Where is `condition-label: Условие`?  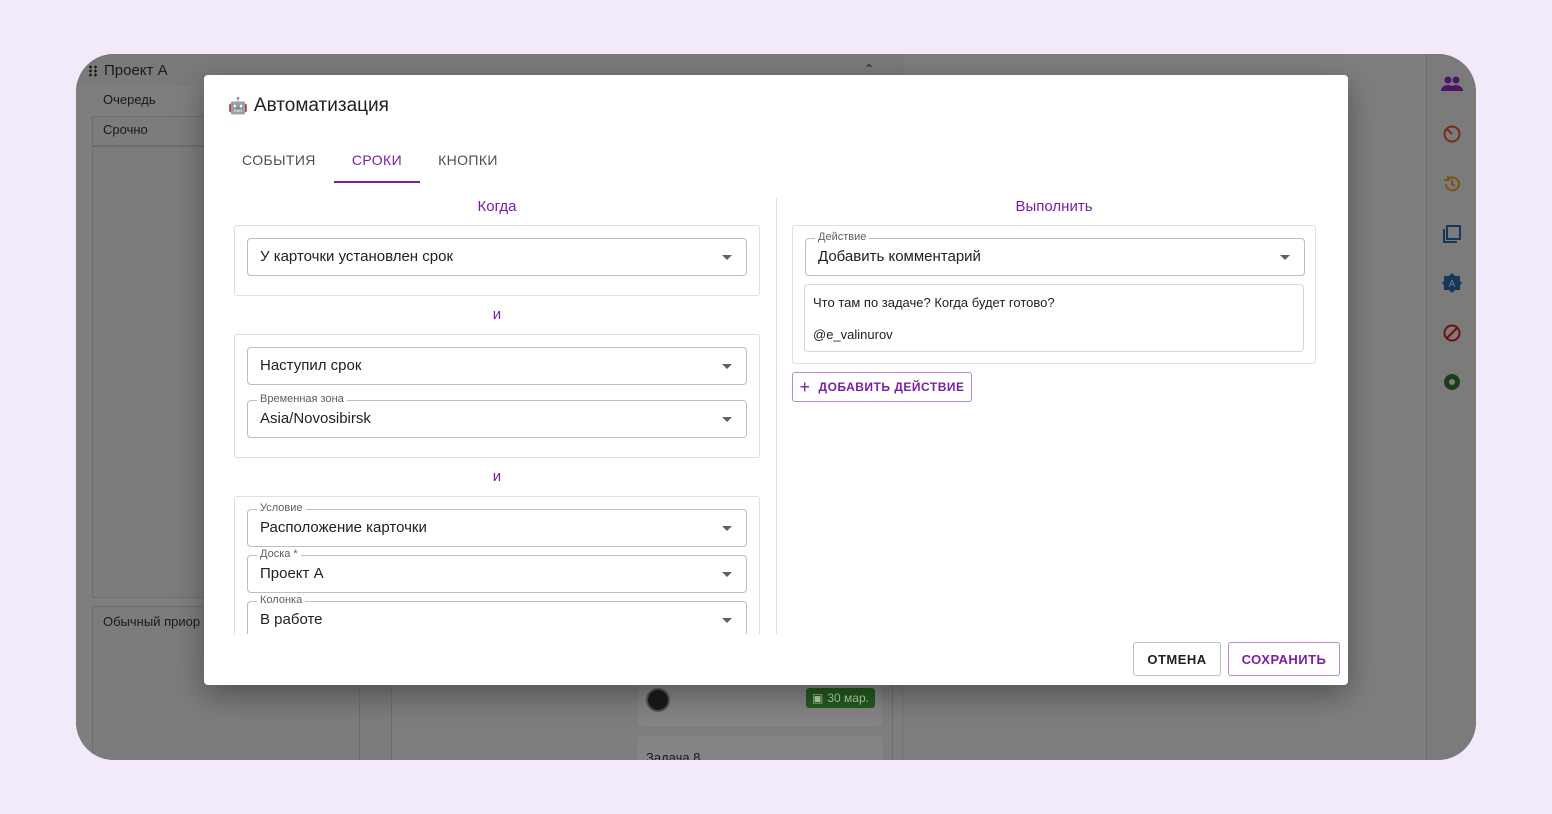 condition-label: Условие is located at coordinates (281, 508).